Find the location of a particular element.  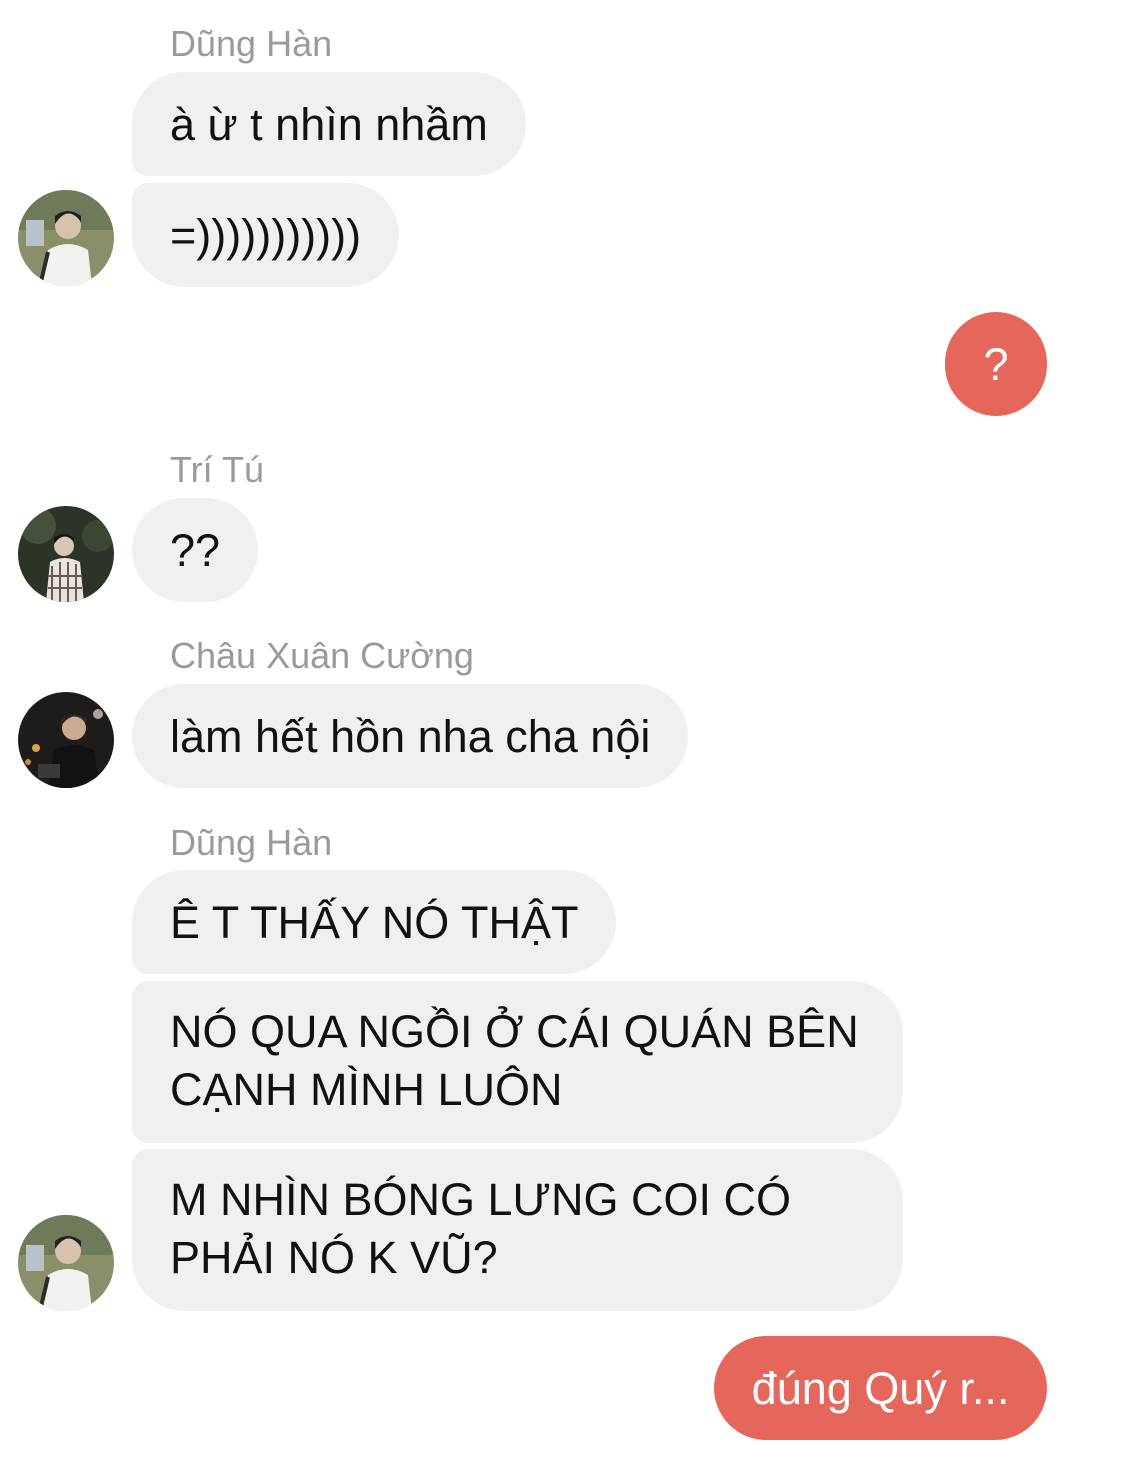

message-bubble: M NHÌN BÓNG LƯNG COI CÓ PHẢI NÓ K VŨ? is located at coordinates (517, 1230).